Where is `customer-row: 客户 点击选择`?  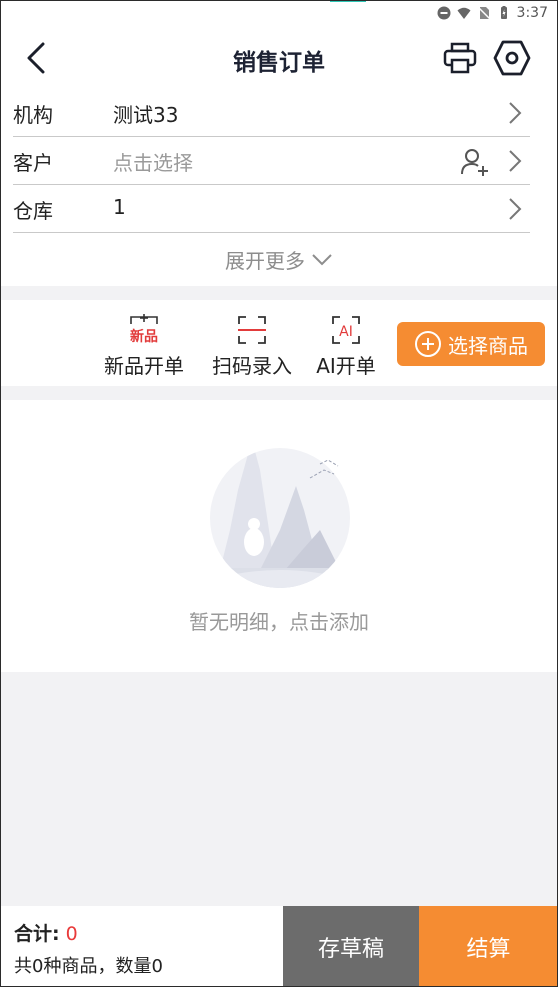
customer-row: 客户 点击选择 is located at coordinates (271, 161).